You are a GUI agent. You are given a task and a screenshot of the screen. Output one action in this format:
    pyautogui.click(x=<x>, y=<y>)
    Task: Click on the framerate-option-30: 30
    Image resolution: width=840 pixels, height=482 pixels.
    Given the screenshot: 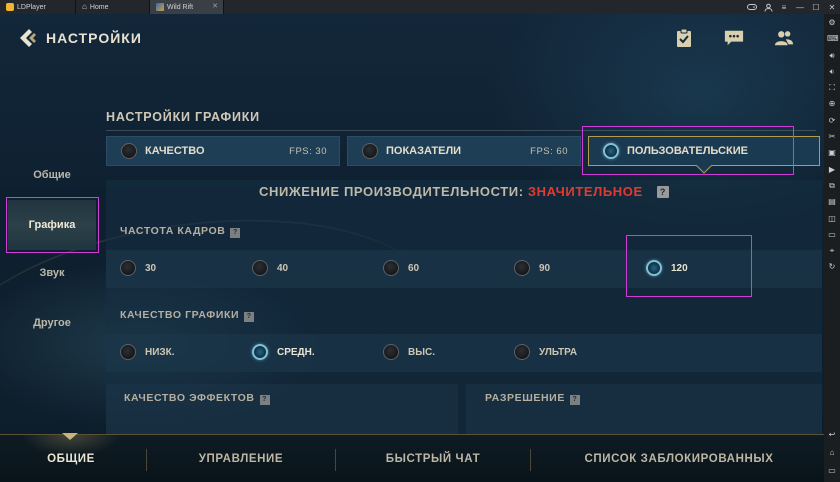 What is the action you would take?
    pyautogui.click(x=138, y=268)
    